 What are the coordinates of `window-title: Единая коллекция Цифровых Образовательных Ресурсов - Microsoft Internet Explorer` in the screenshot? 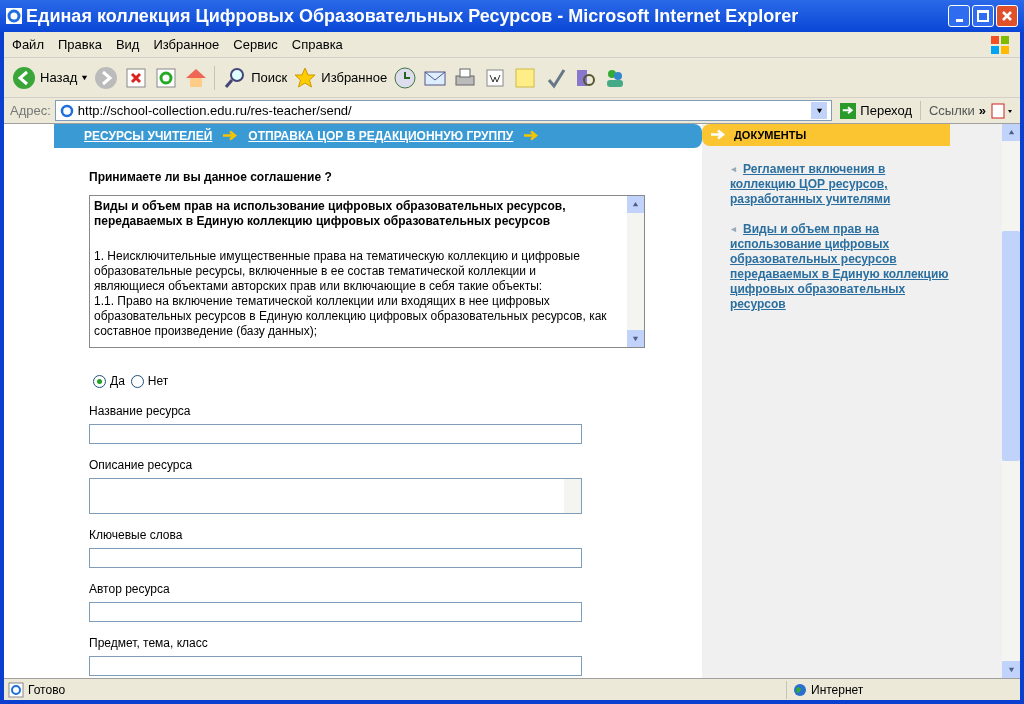 It's located at (412, 16).